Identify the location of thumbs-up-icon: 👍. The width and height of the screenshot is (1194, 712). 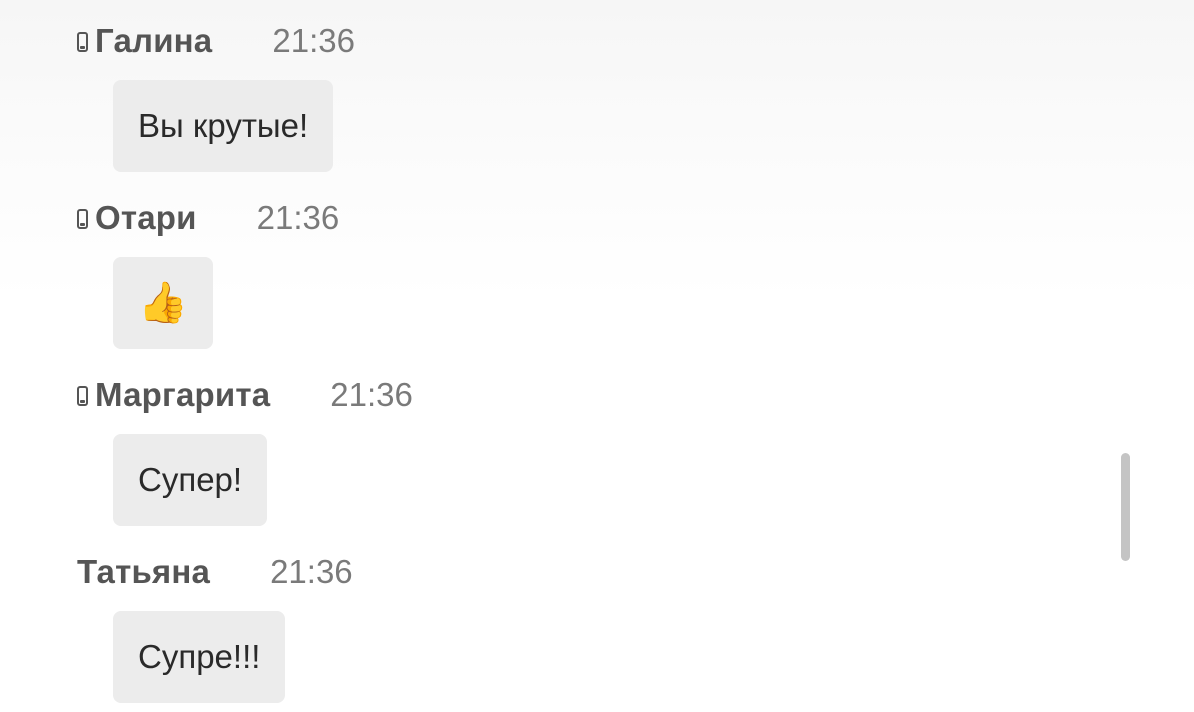
(163, 303).